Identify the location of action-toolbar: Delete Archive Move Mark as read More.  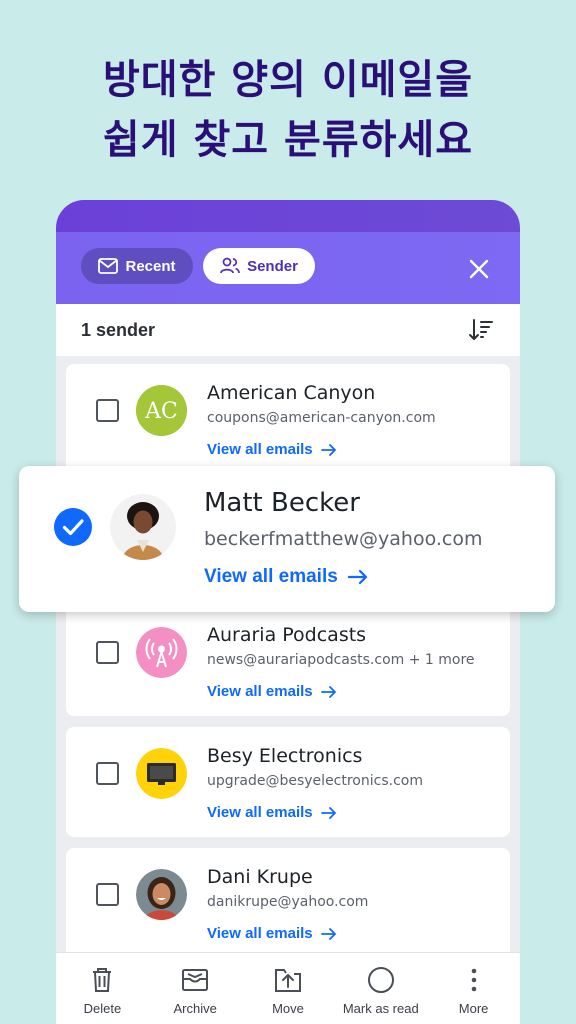
(288, 988).